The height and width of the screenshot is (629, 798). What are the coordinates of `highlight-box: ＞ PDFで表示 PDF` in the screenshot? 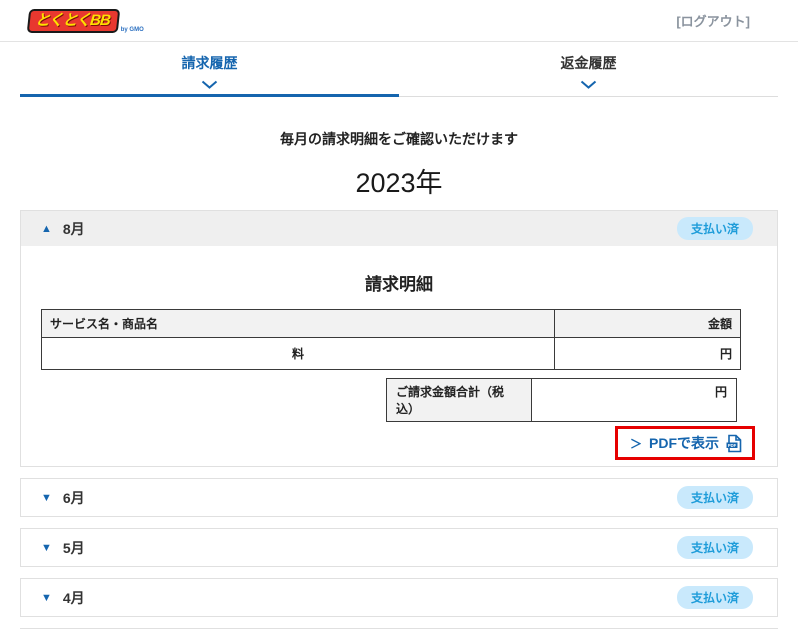 It's located at (684, 443).